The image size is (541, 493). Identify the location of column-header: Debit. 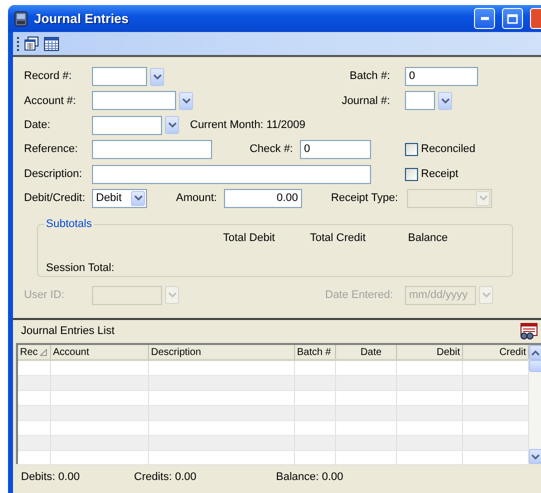
(430, 352).